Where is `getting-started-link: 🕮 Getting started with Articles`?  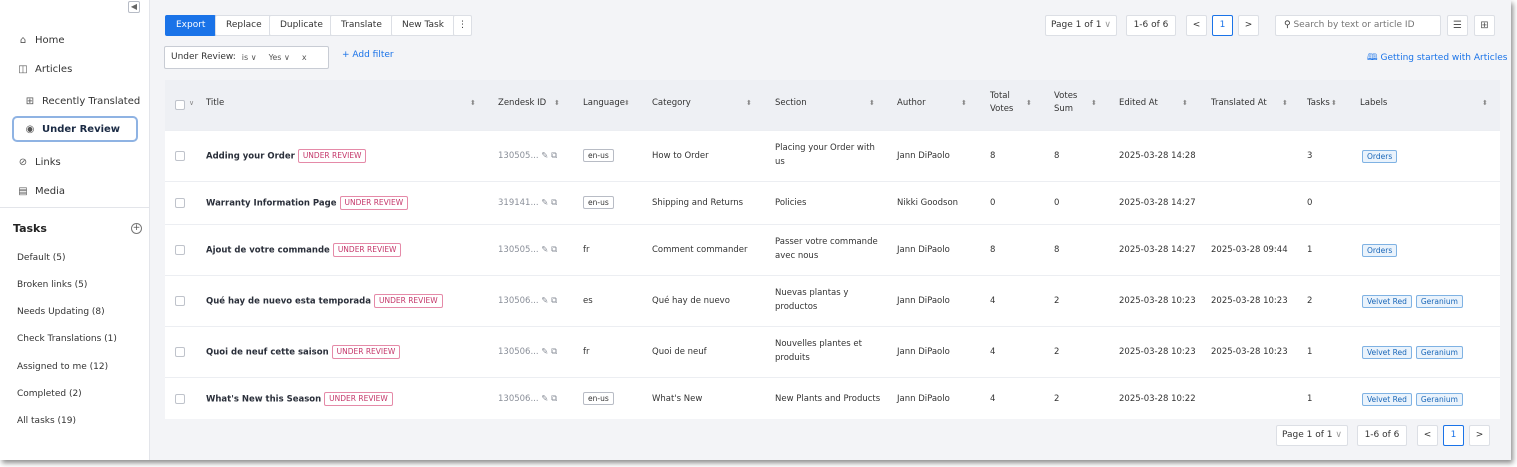 getting-started-link: 🕮 Getting started with Articles is located at coordinates (1437, 58).